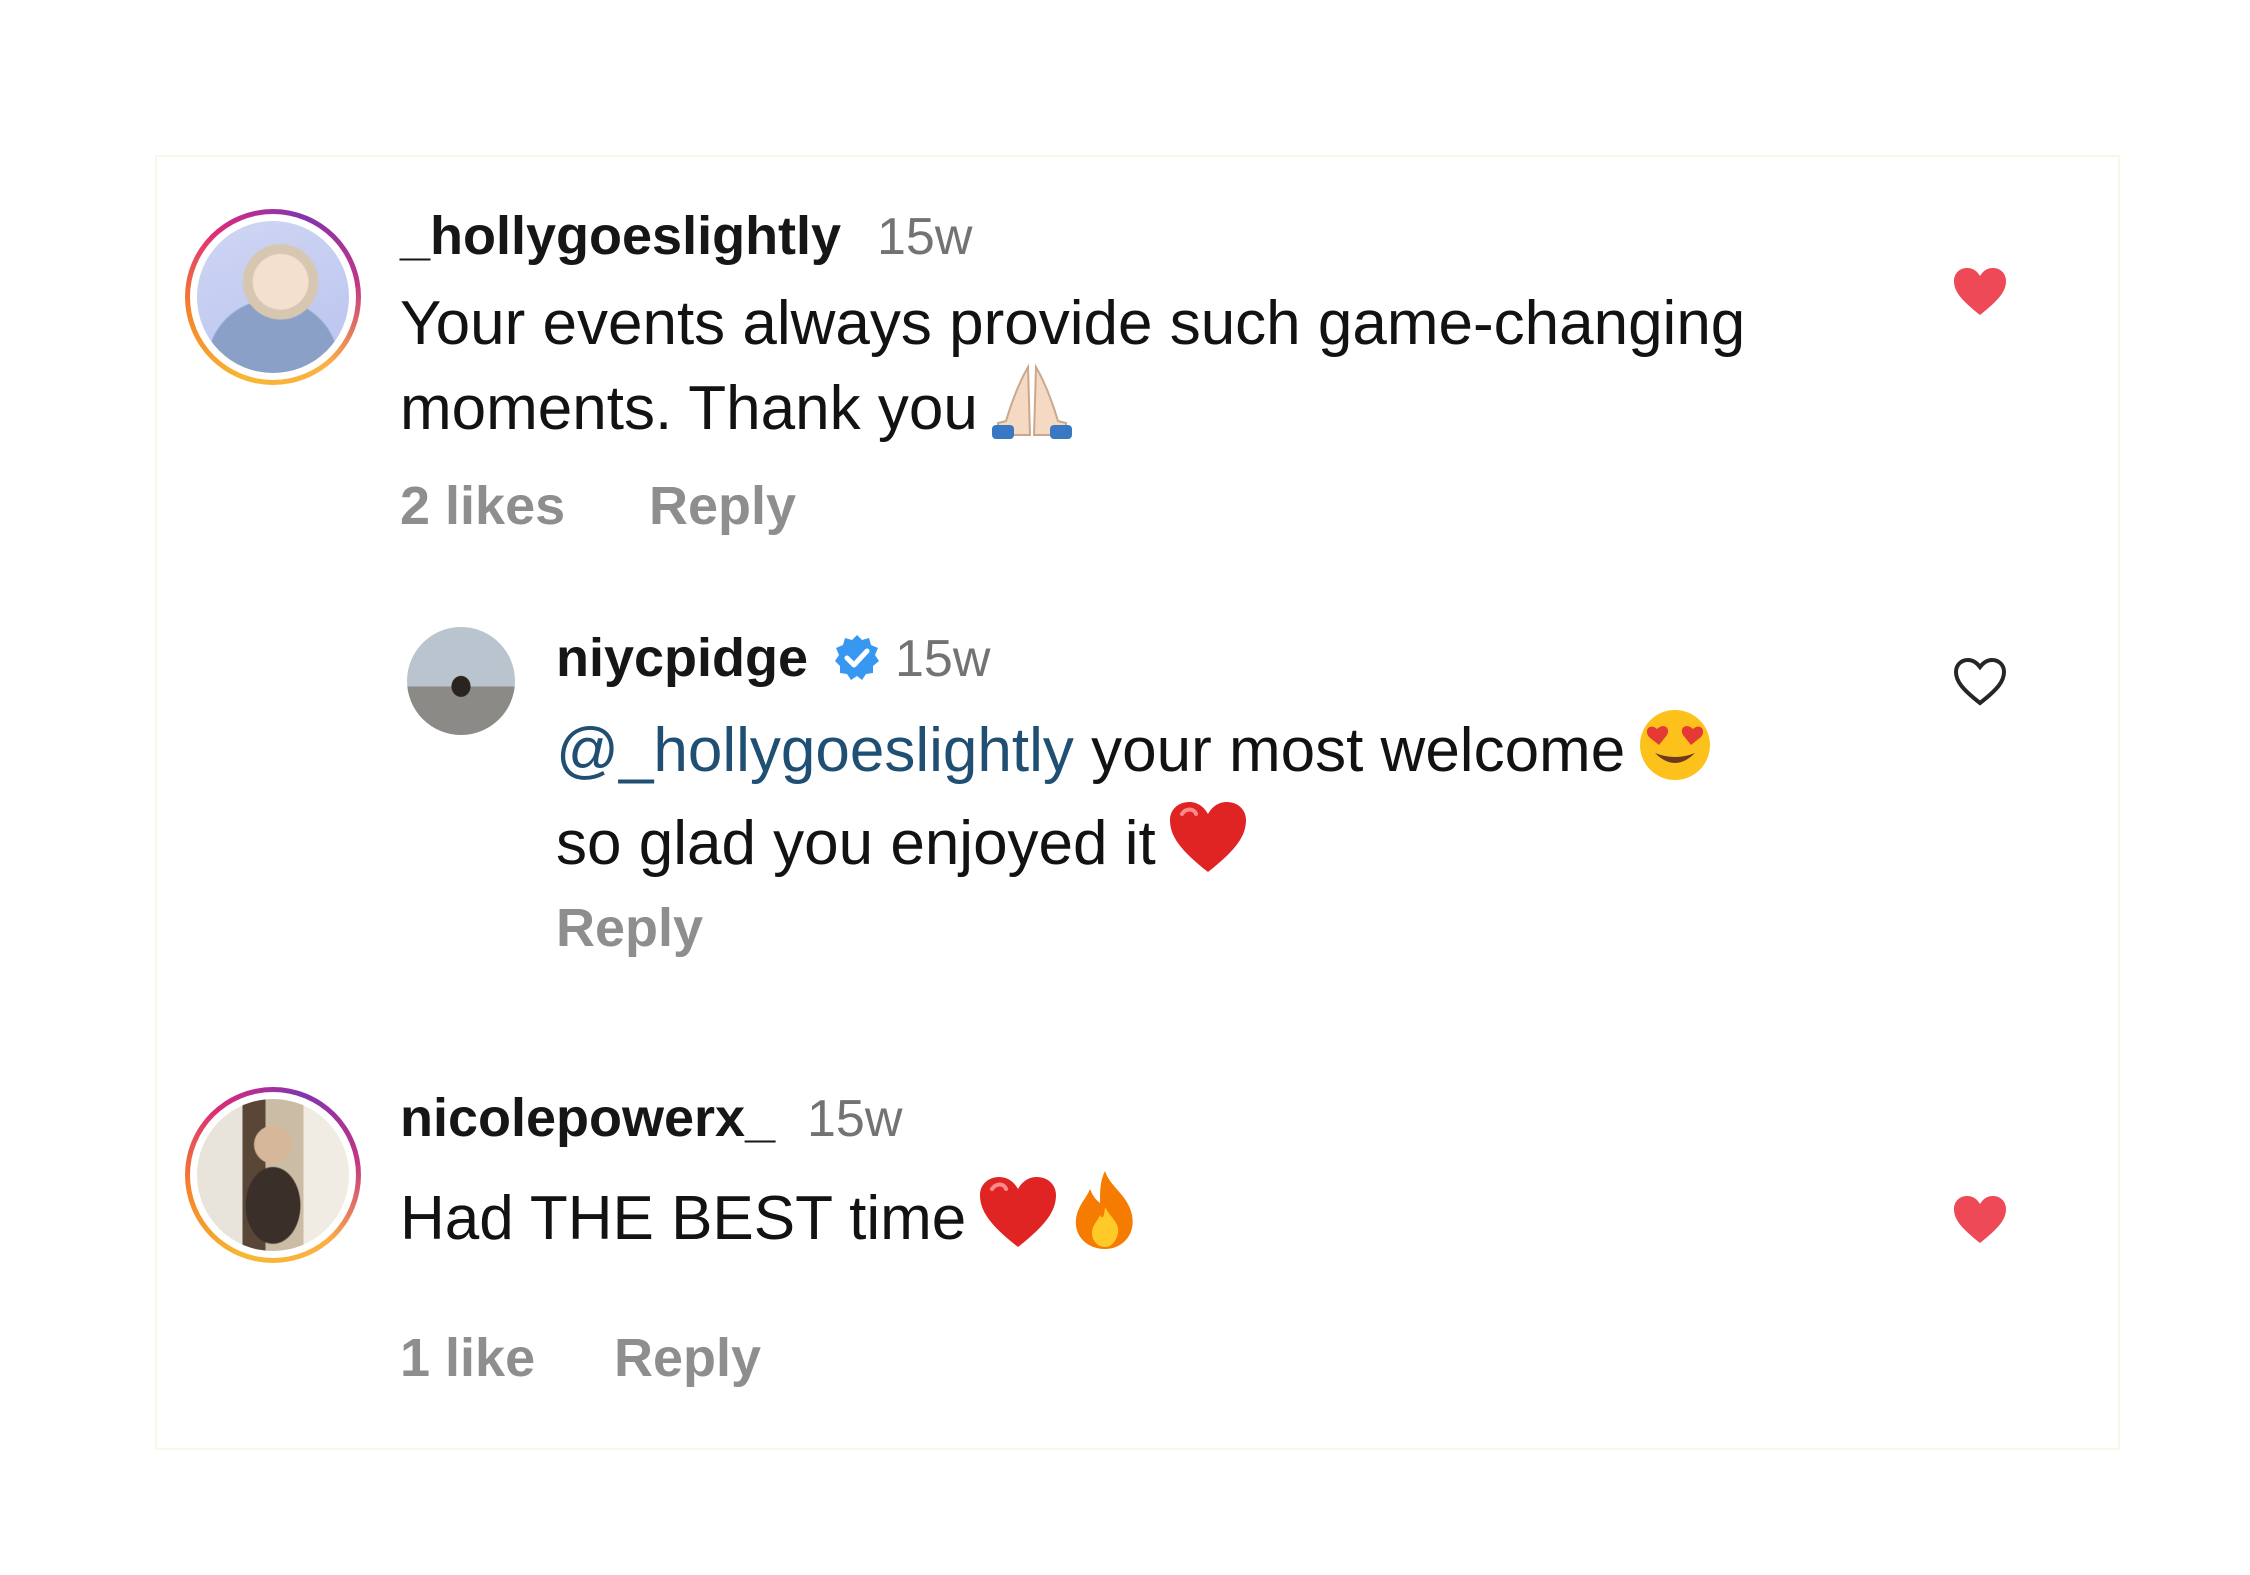  Describe the element at coordinates (682, 658) in the screenshot. I see `comment-username: niycpidge` at that location.